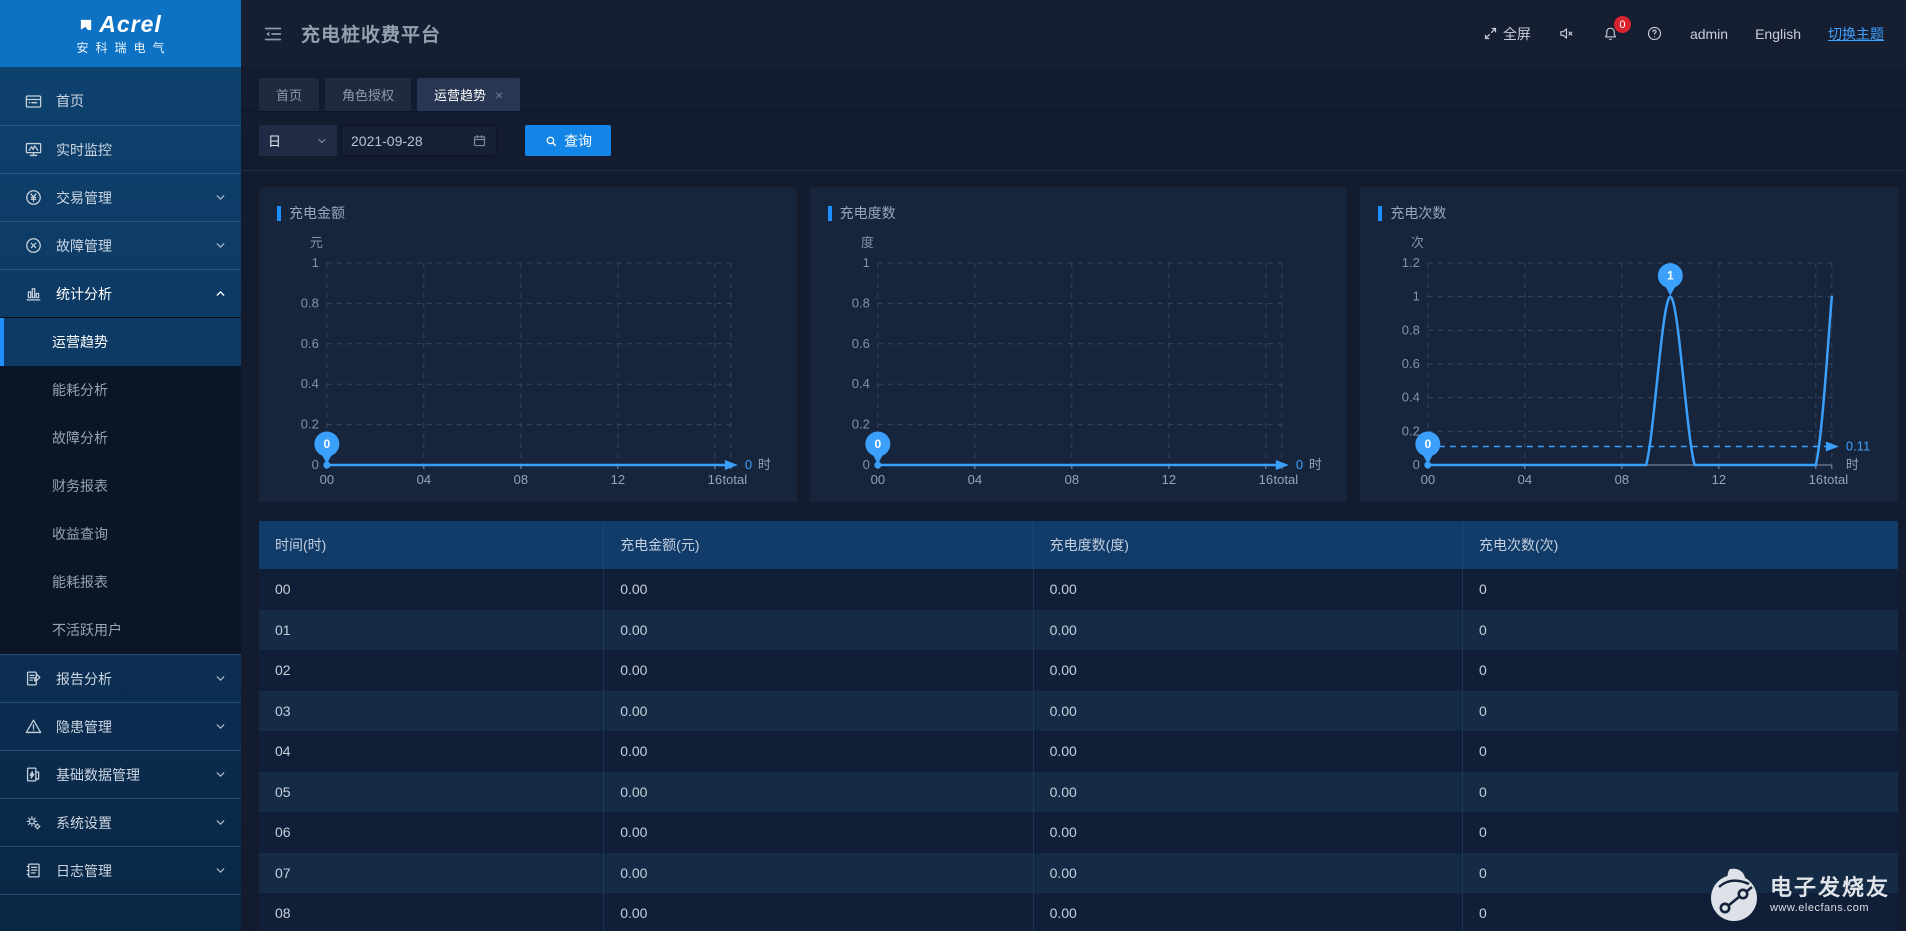 This screenshot has height=931, width=1906. Describe the element at coordinates (120, 149) in the screenshot. I see `sidebar-item: 实时监控` at that location.